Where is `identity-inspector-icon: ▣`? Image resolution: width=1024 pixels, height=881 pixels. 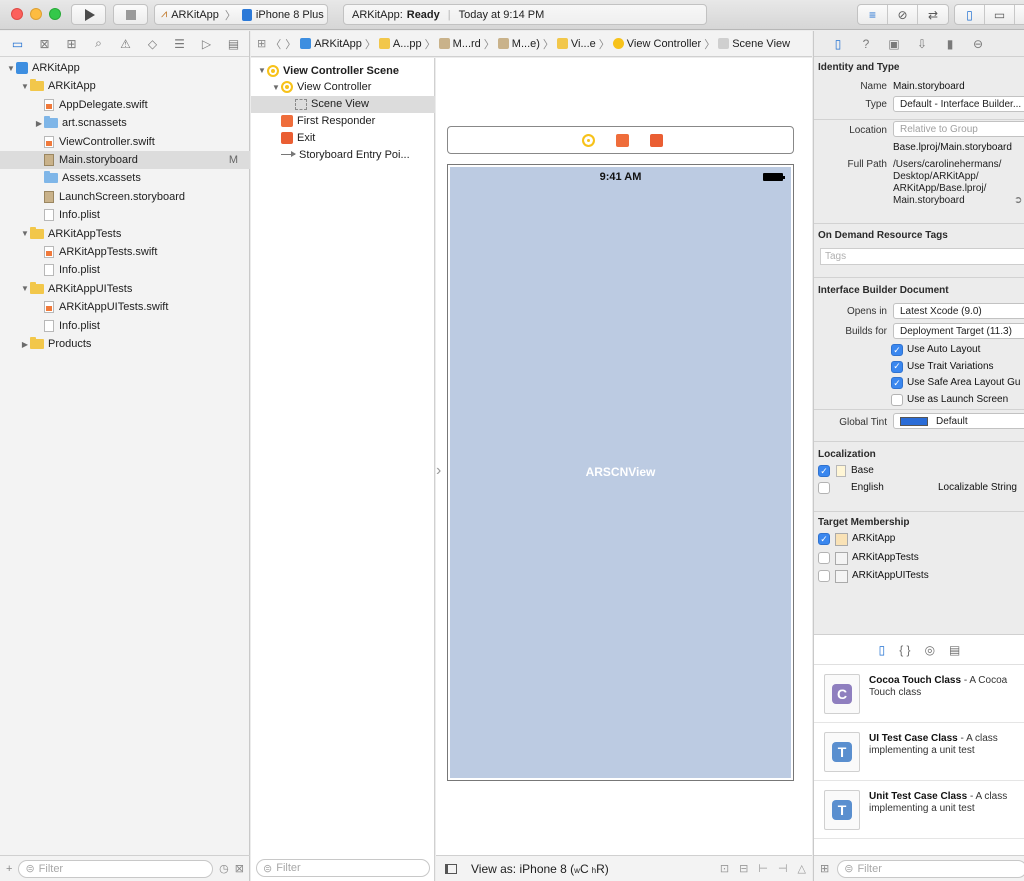
identity-inspector-icon: ▣ is located at coordinates (894, 44).